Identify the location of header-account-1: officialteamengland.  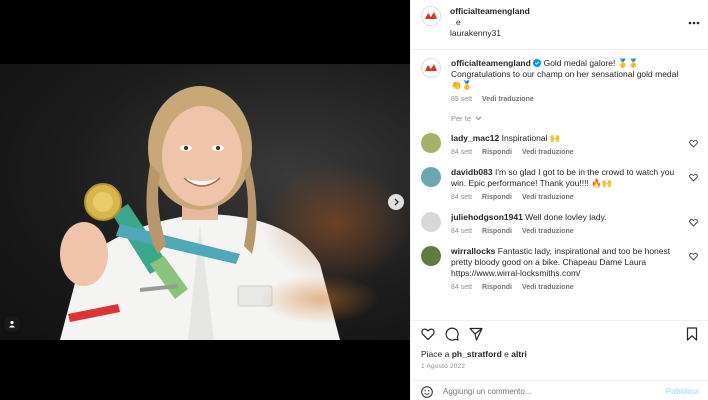
(490, 11).